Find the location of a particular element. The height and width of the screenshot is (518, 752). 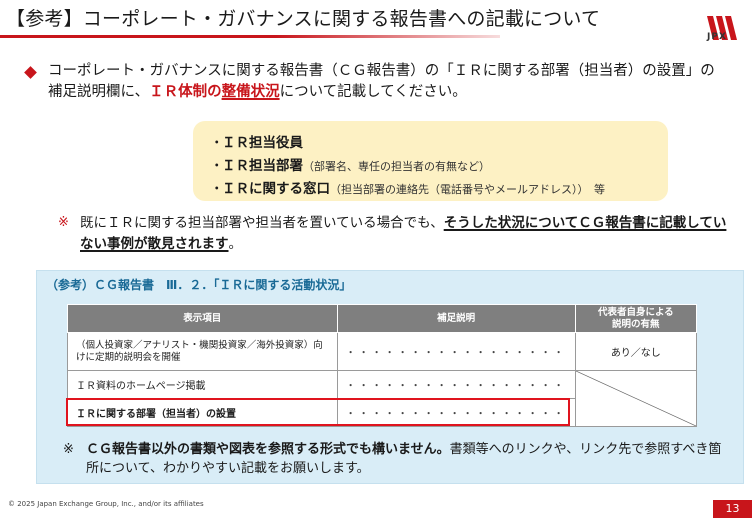

main-text-highlight-a: ＩＲ体制の is located at coordinates (185, 92).